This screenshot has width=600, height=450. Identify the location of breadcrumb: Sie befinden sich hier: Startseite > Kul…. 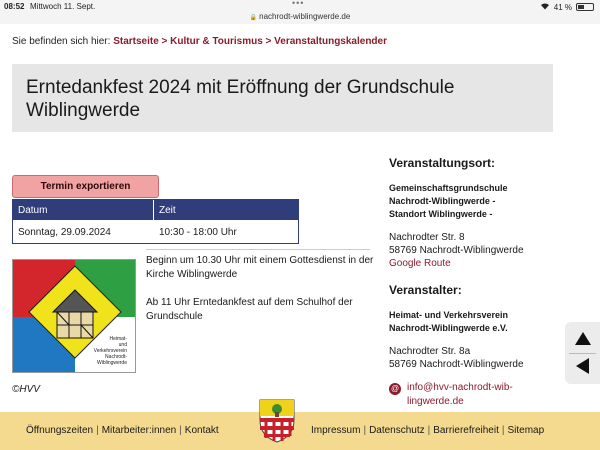
(199, 41).